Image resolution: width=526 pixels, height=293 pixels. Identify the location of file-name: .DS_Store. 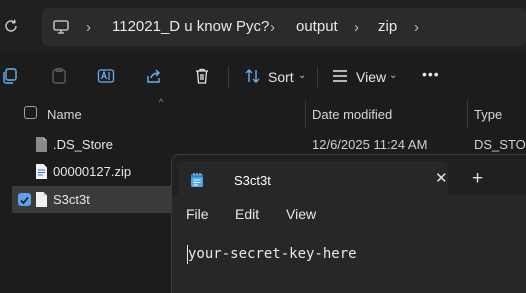
(83, 144).